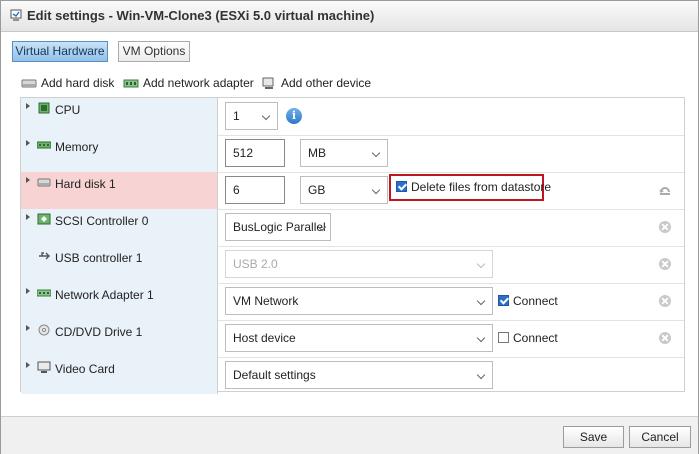  Describe the element at coordinates (660, 437) in the screenshot. I see `cancel-button: Cancel` at that location.